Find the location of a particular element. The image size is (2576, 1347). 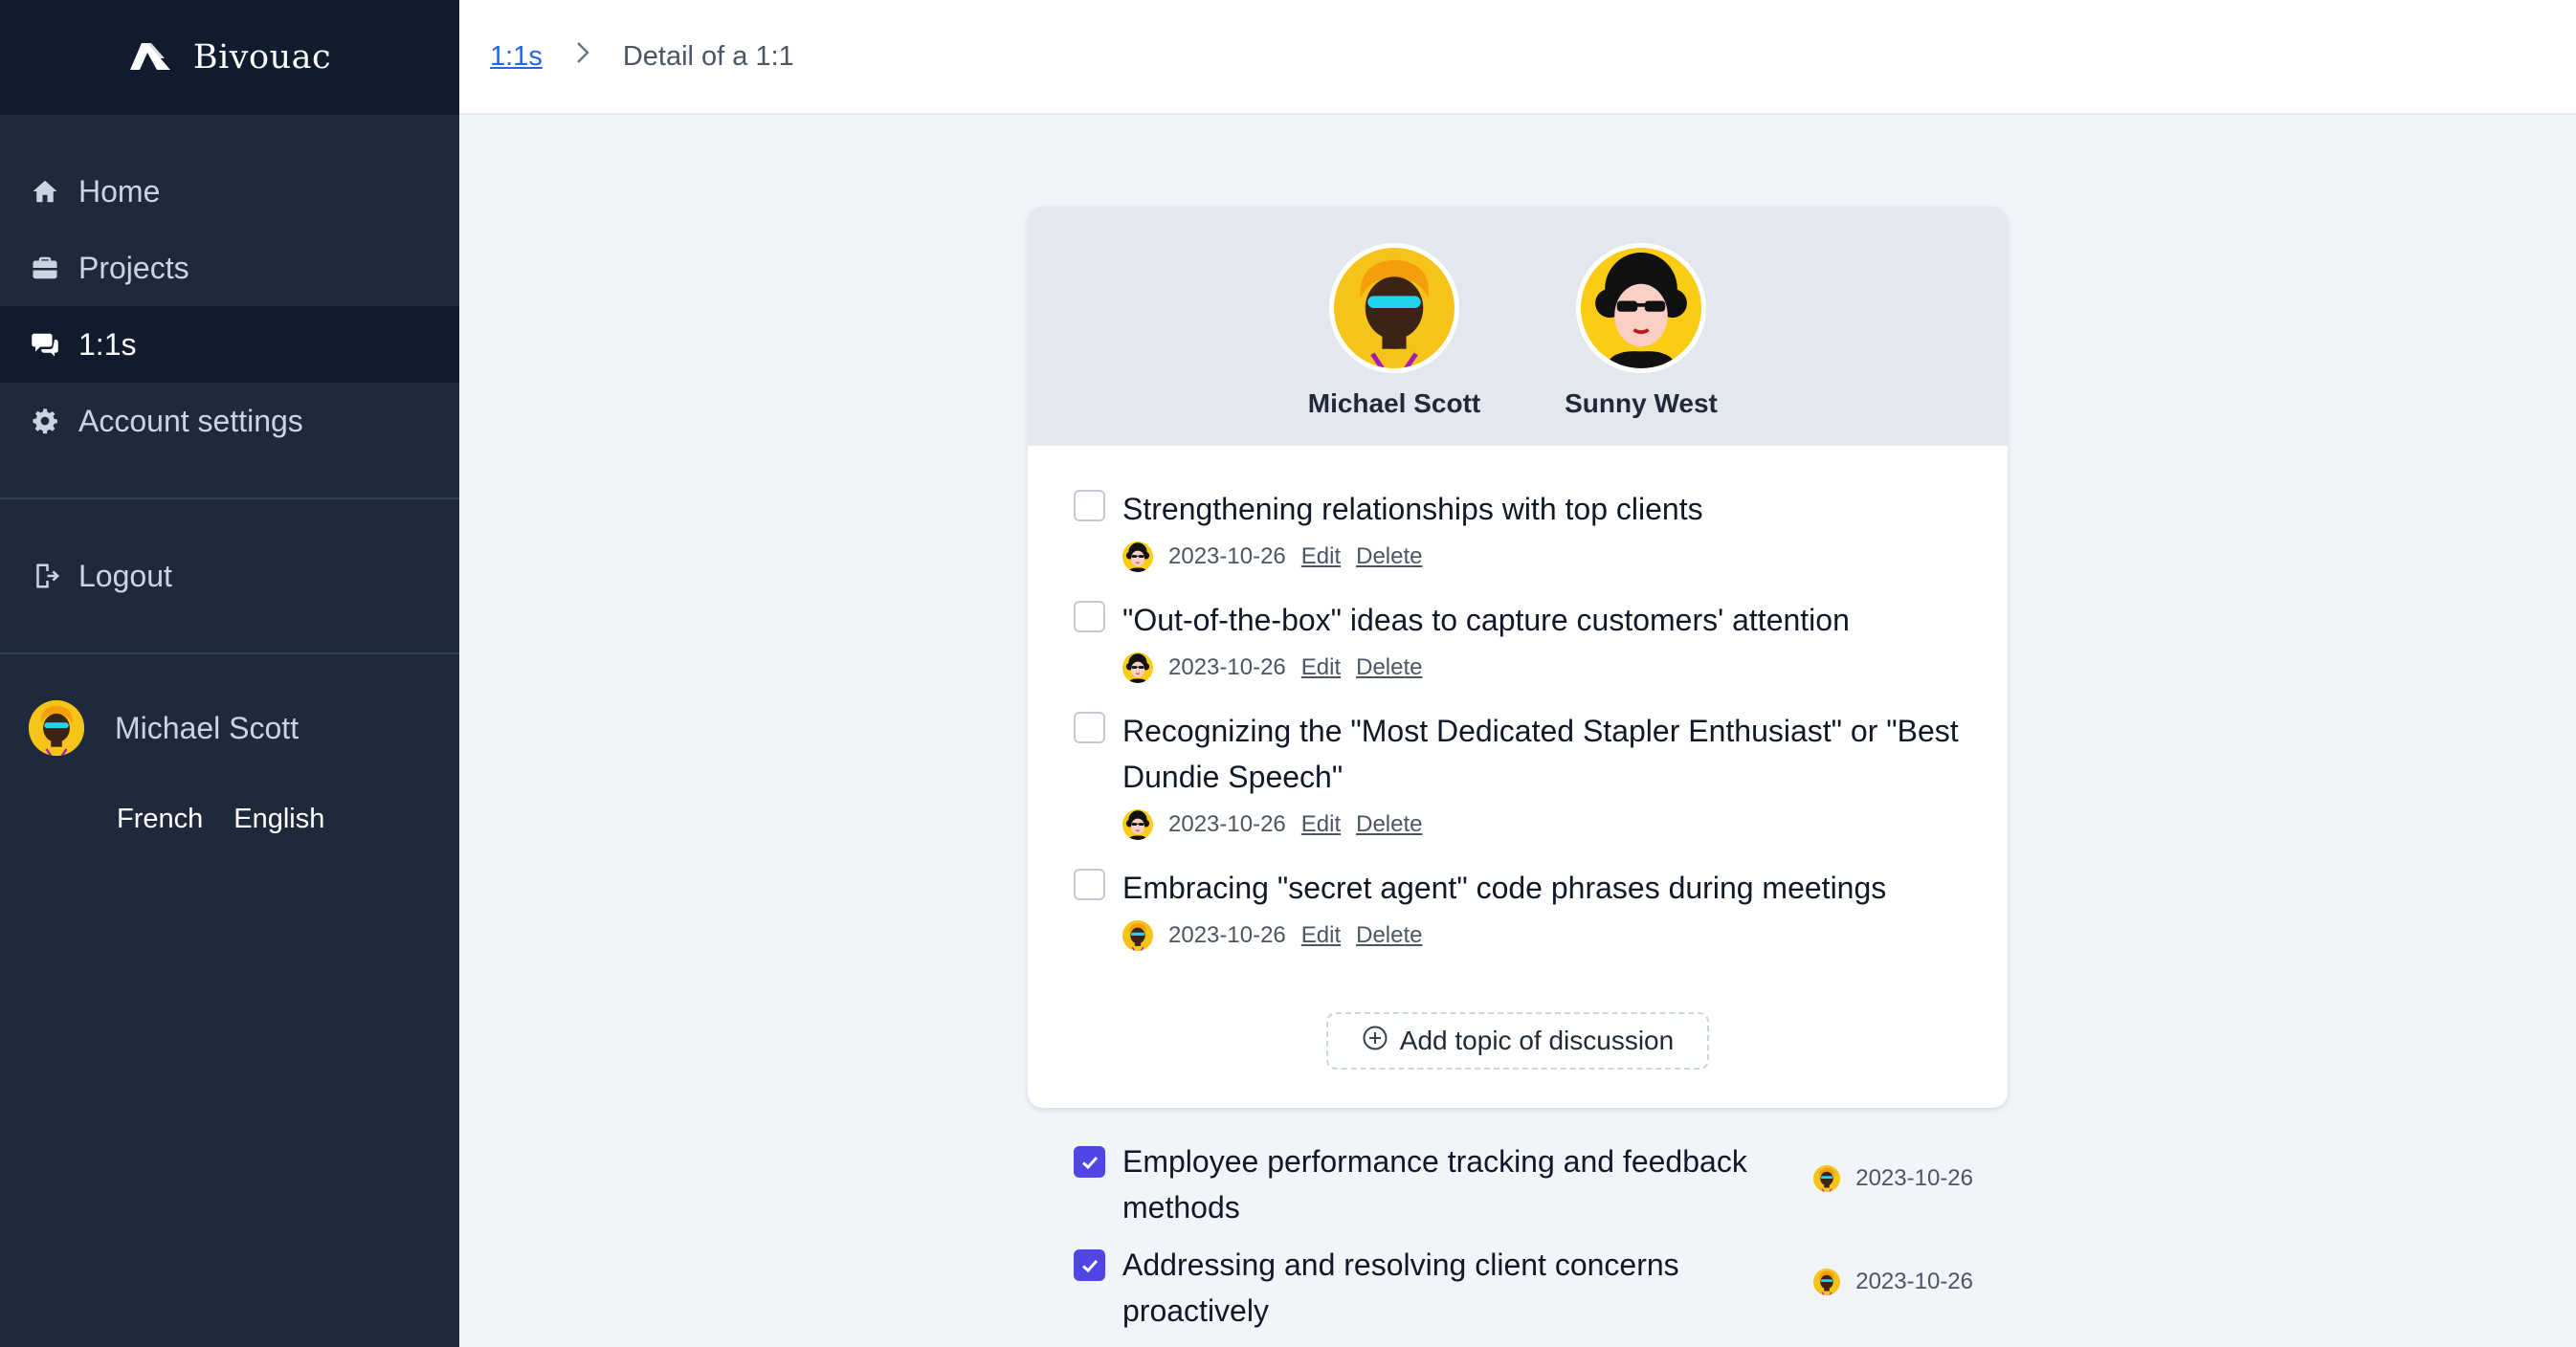

lang-english: English is located at coordinates (278, 819).